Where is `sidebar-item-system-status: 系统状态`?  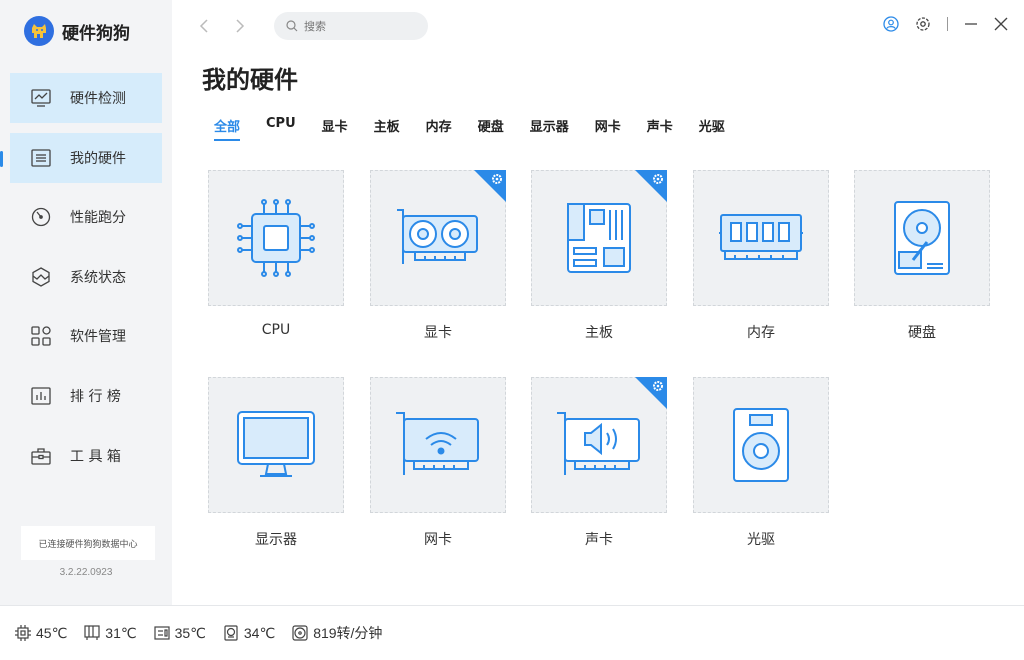 sidebar-item-system-status: 系统状态 is located at coordinates (86, 277).